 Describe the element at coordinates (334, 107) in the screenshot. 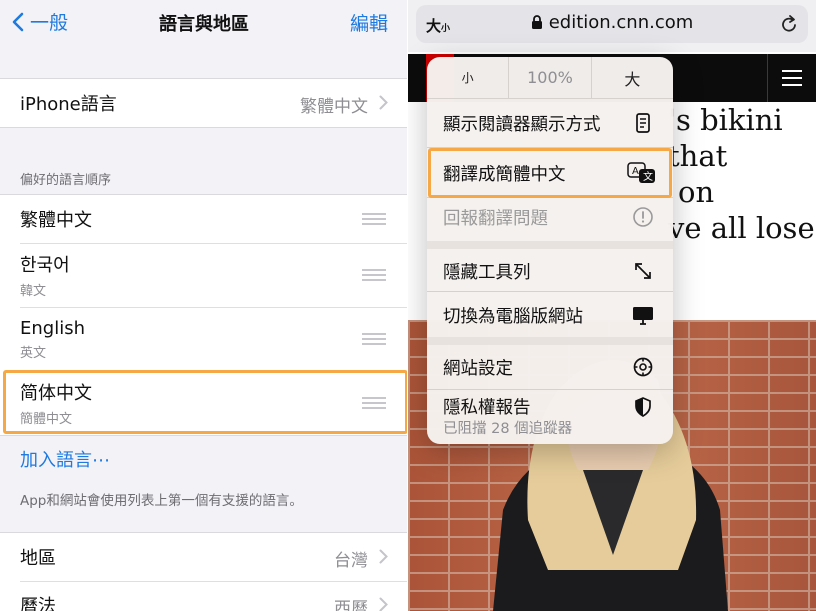

I see `iphone-language-value: 繁體中文` at that location.